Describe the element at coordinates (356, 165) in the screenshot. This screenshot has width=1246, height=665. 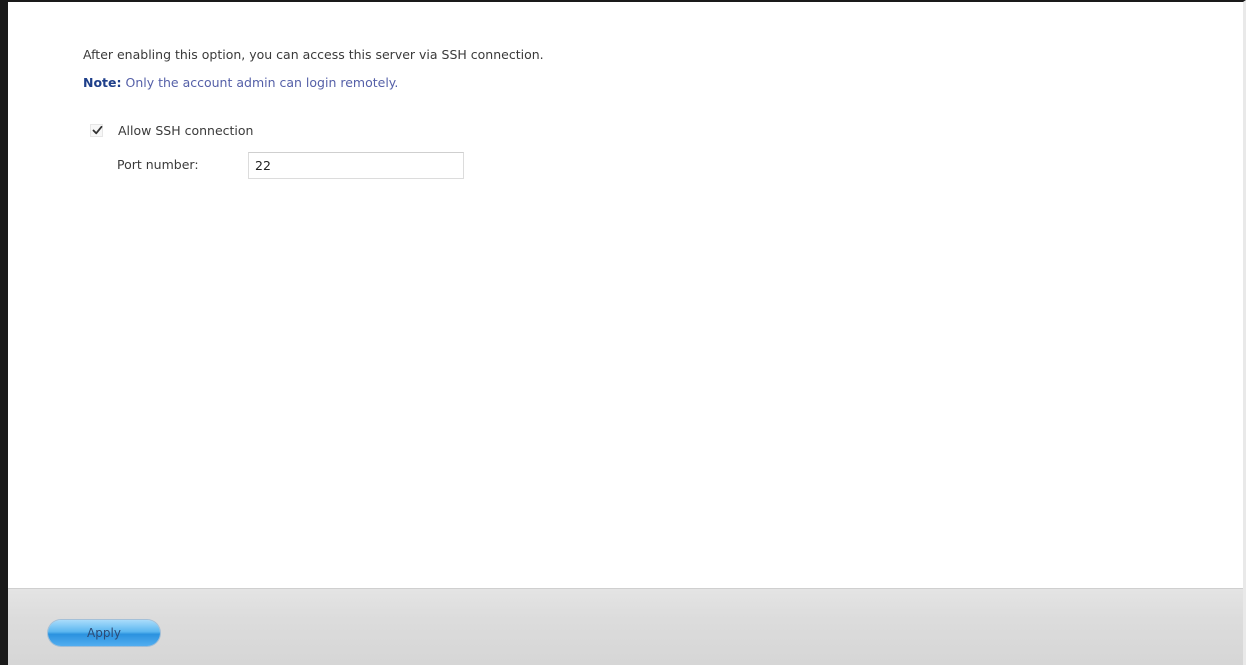
I see `port-number-input` at that location.